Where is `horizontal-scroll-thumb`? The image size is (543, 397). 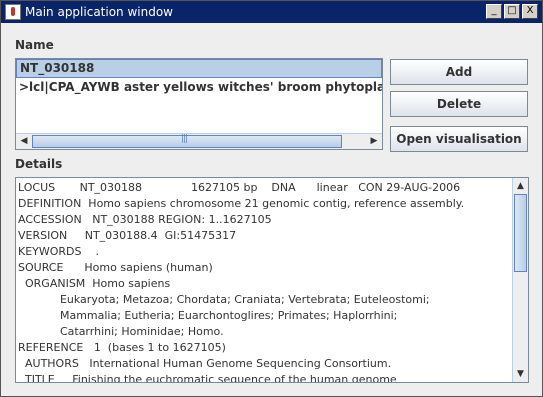
horizontal-scroll-thumb is located at coordinates (187, 141).